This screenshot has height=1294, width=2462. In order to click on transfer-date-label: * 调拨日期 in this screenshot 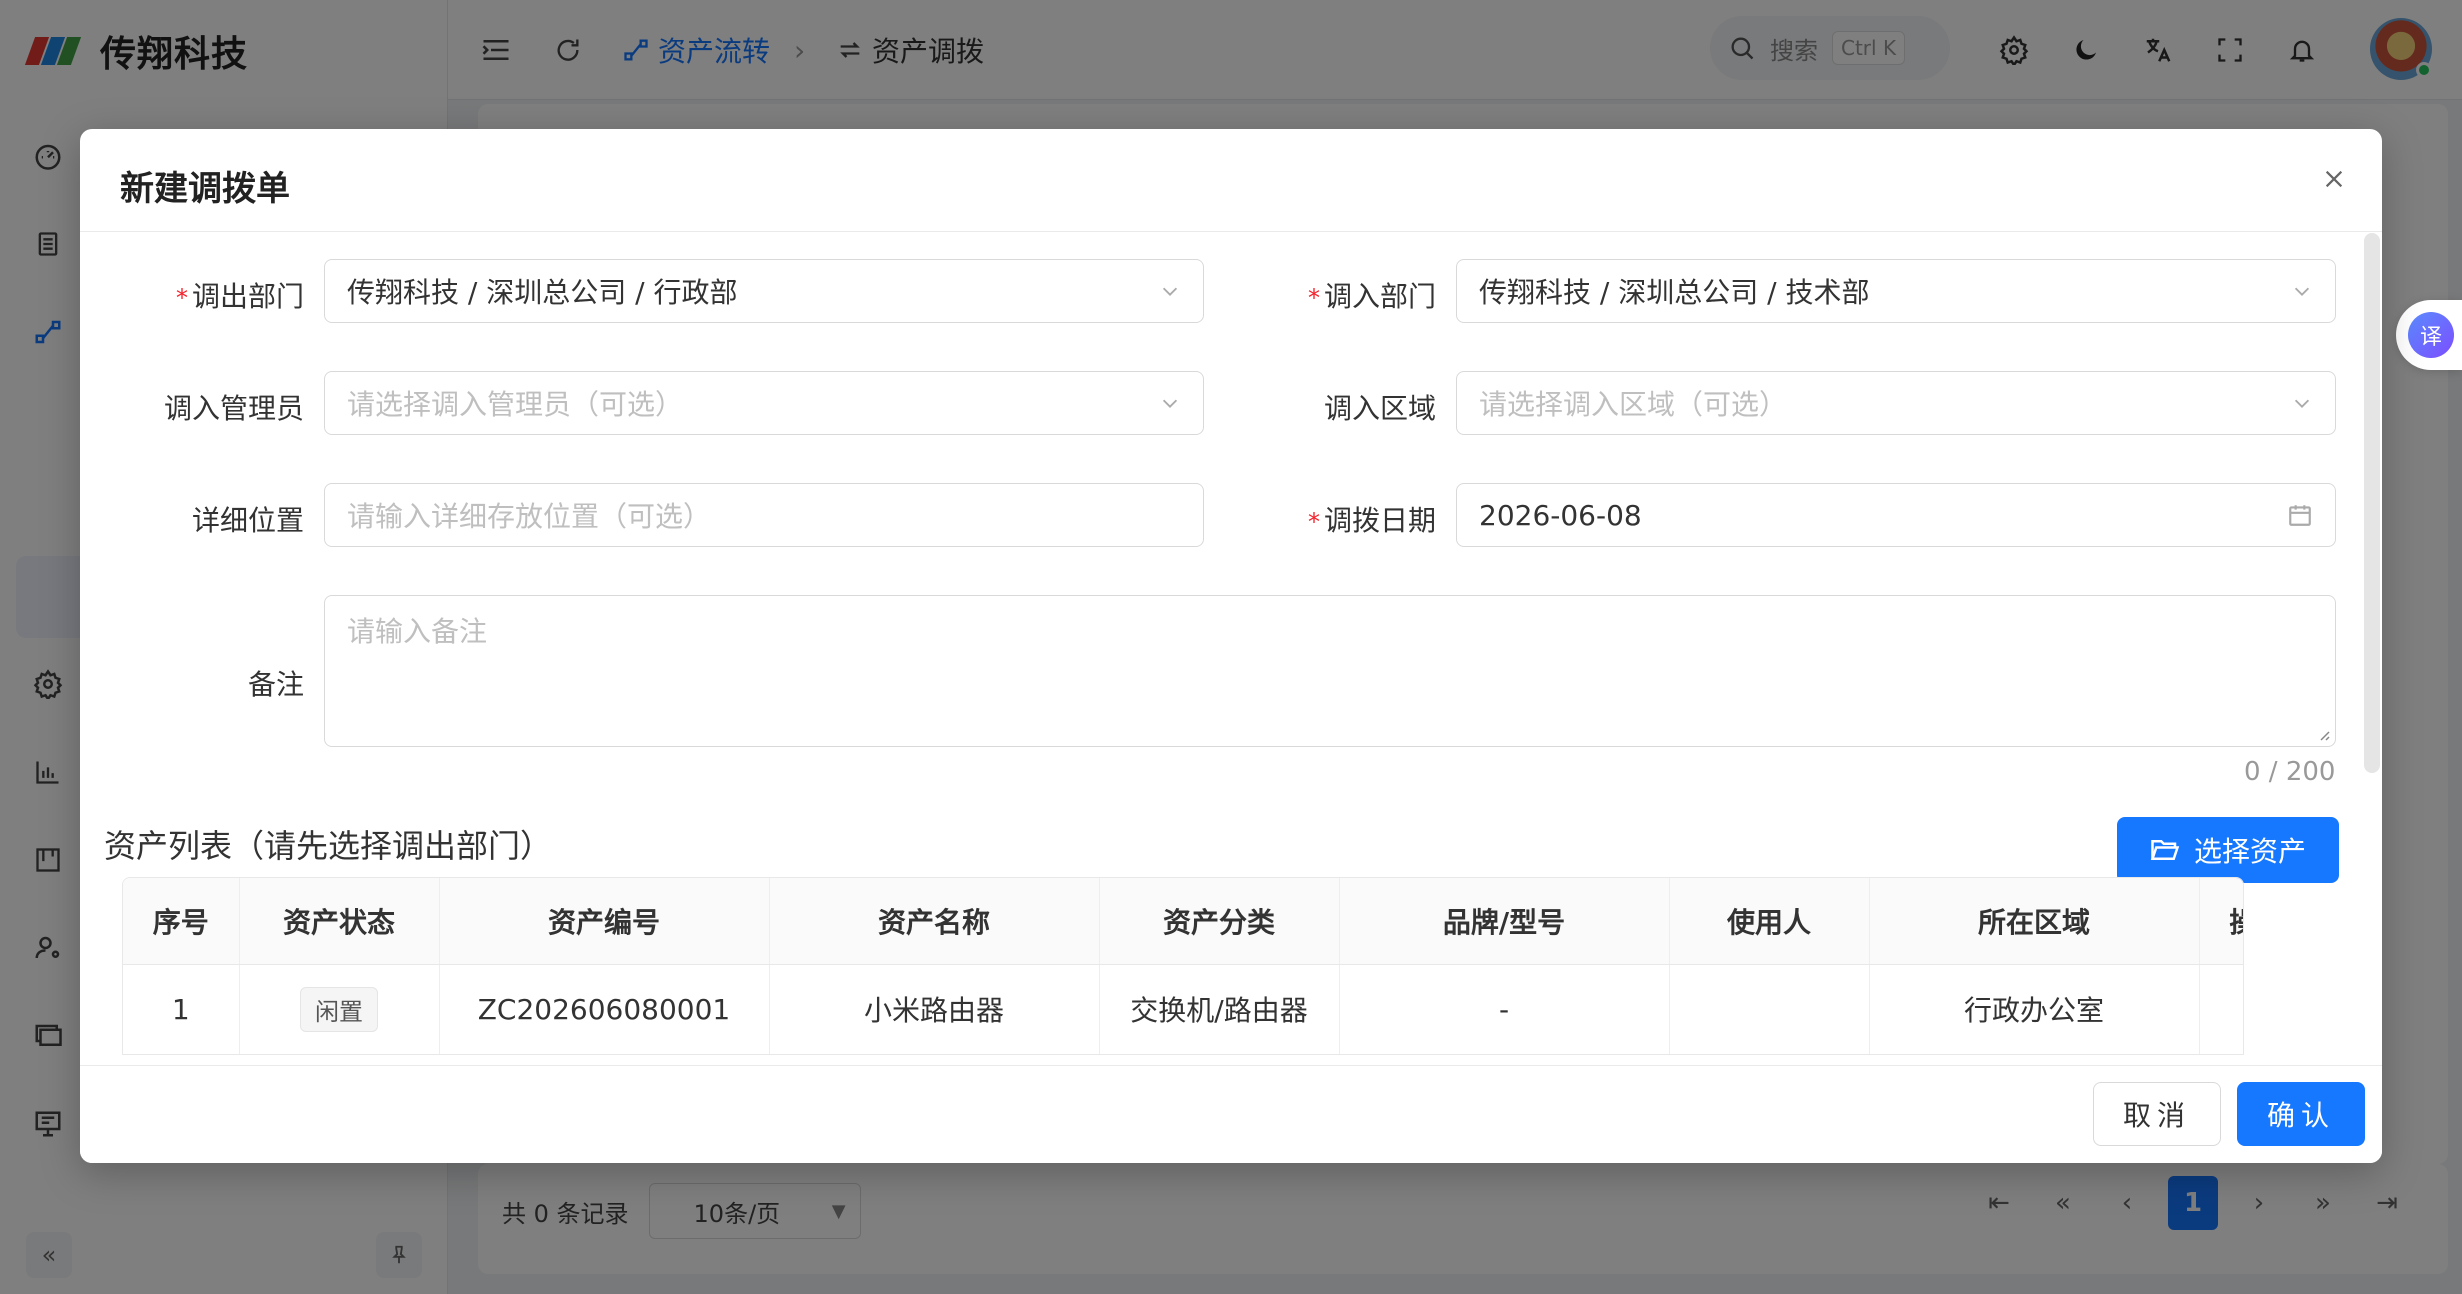, I will do `click(1371, 520)`.